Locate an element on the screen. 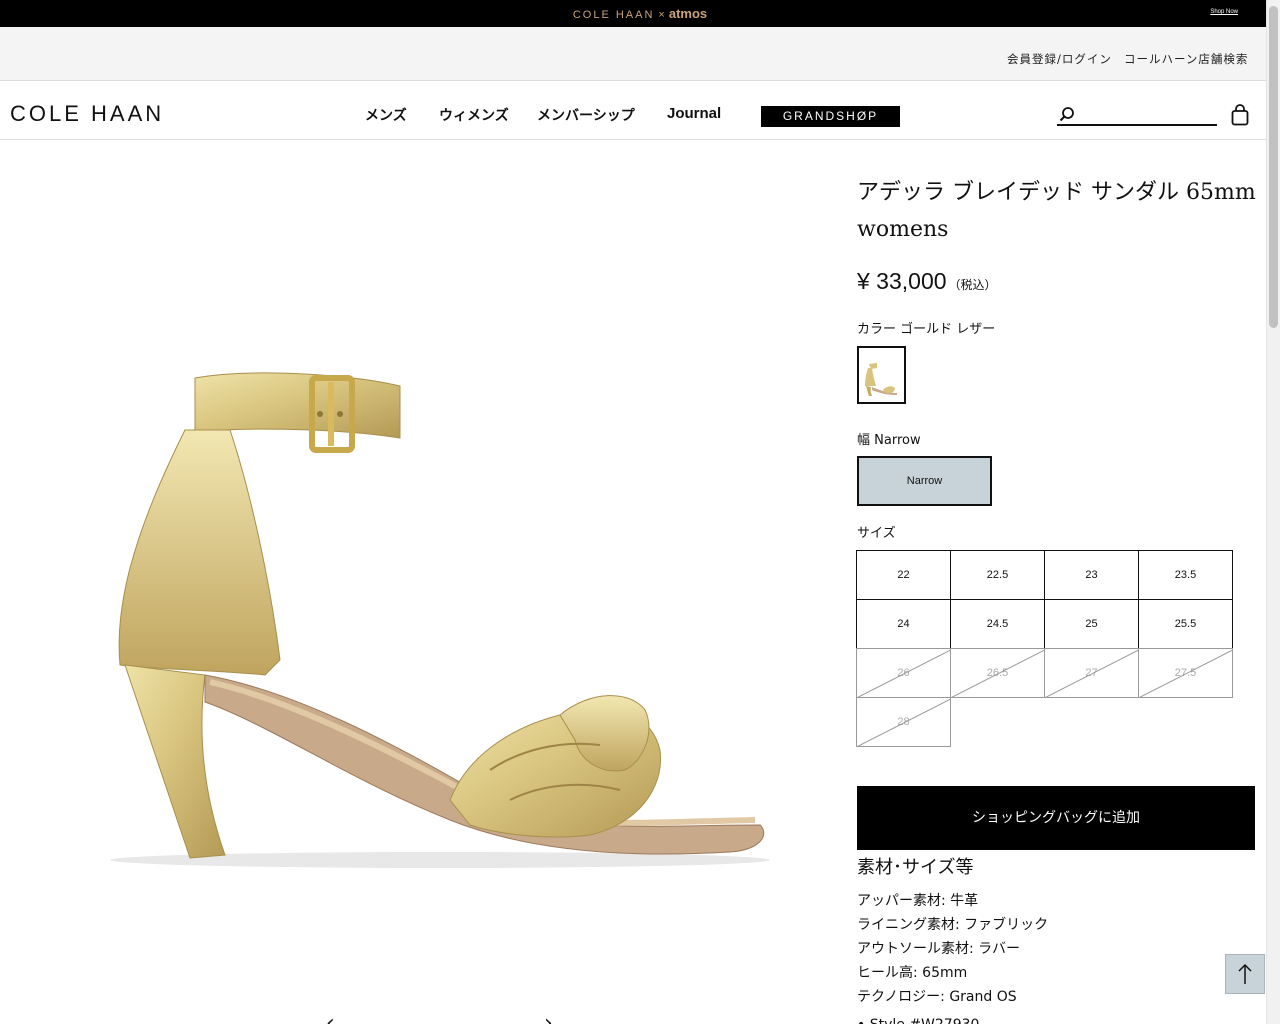  nav-journal: Journal is located at coordinates (694, 113).